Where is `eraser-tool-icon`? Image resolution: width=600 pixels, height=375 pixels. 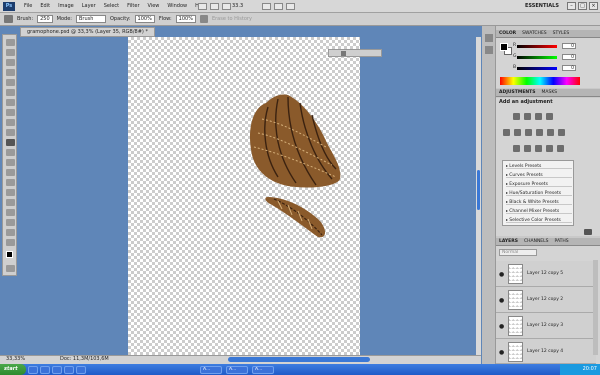 eraser-tool-icon is located at coordinates (8, 19).